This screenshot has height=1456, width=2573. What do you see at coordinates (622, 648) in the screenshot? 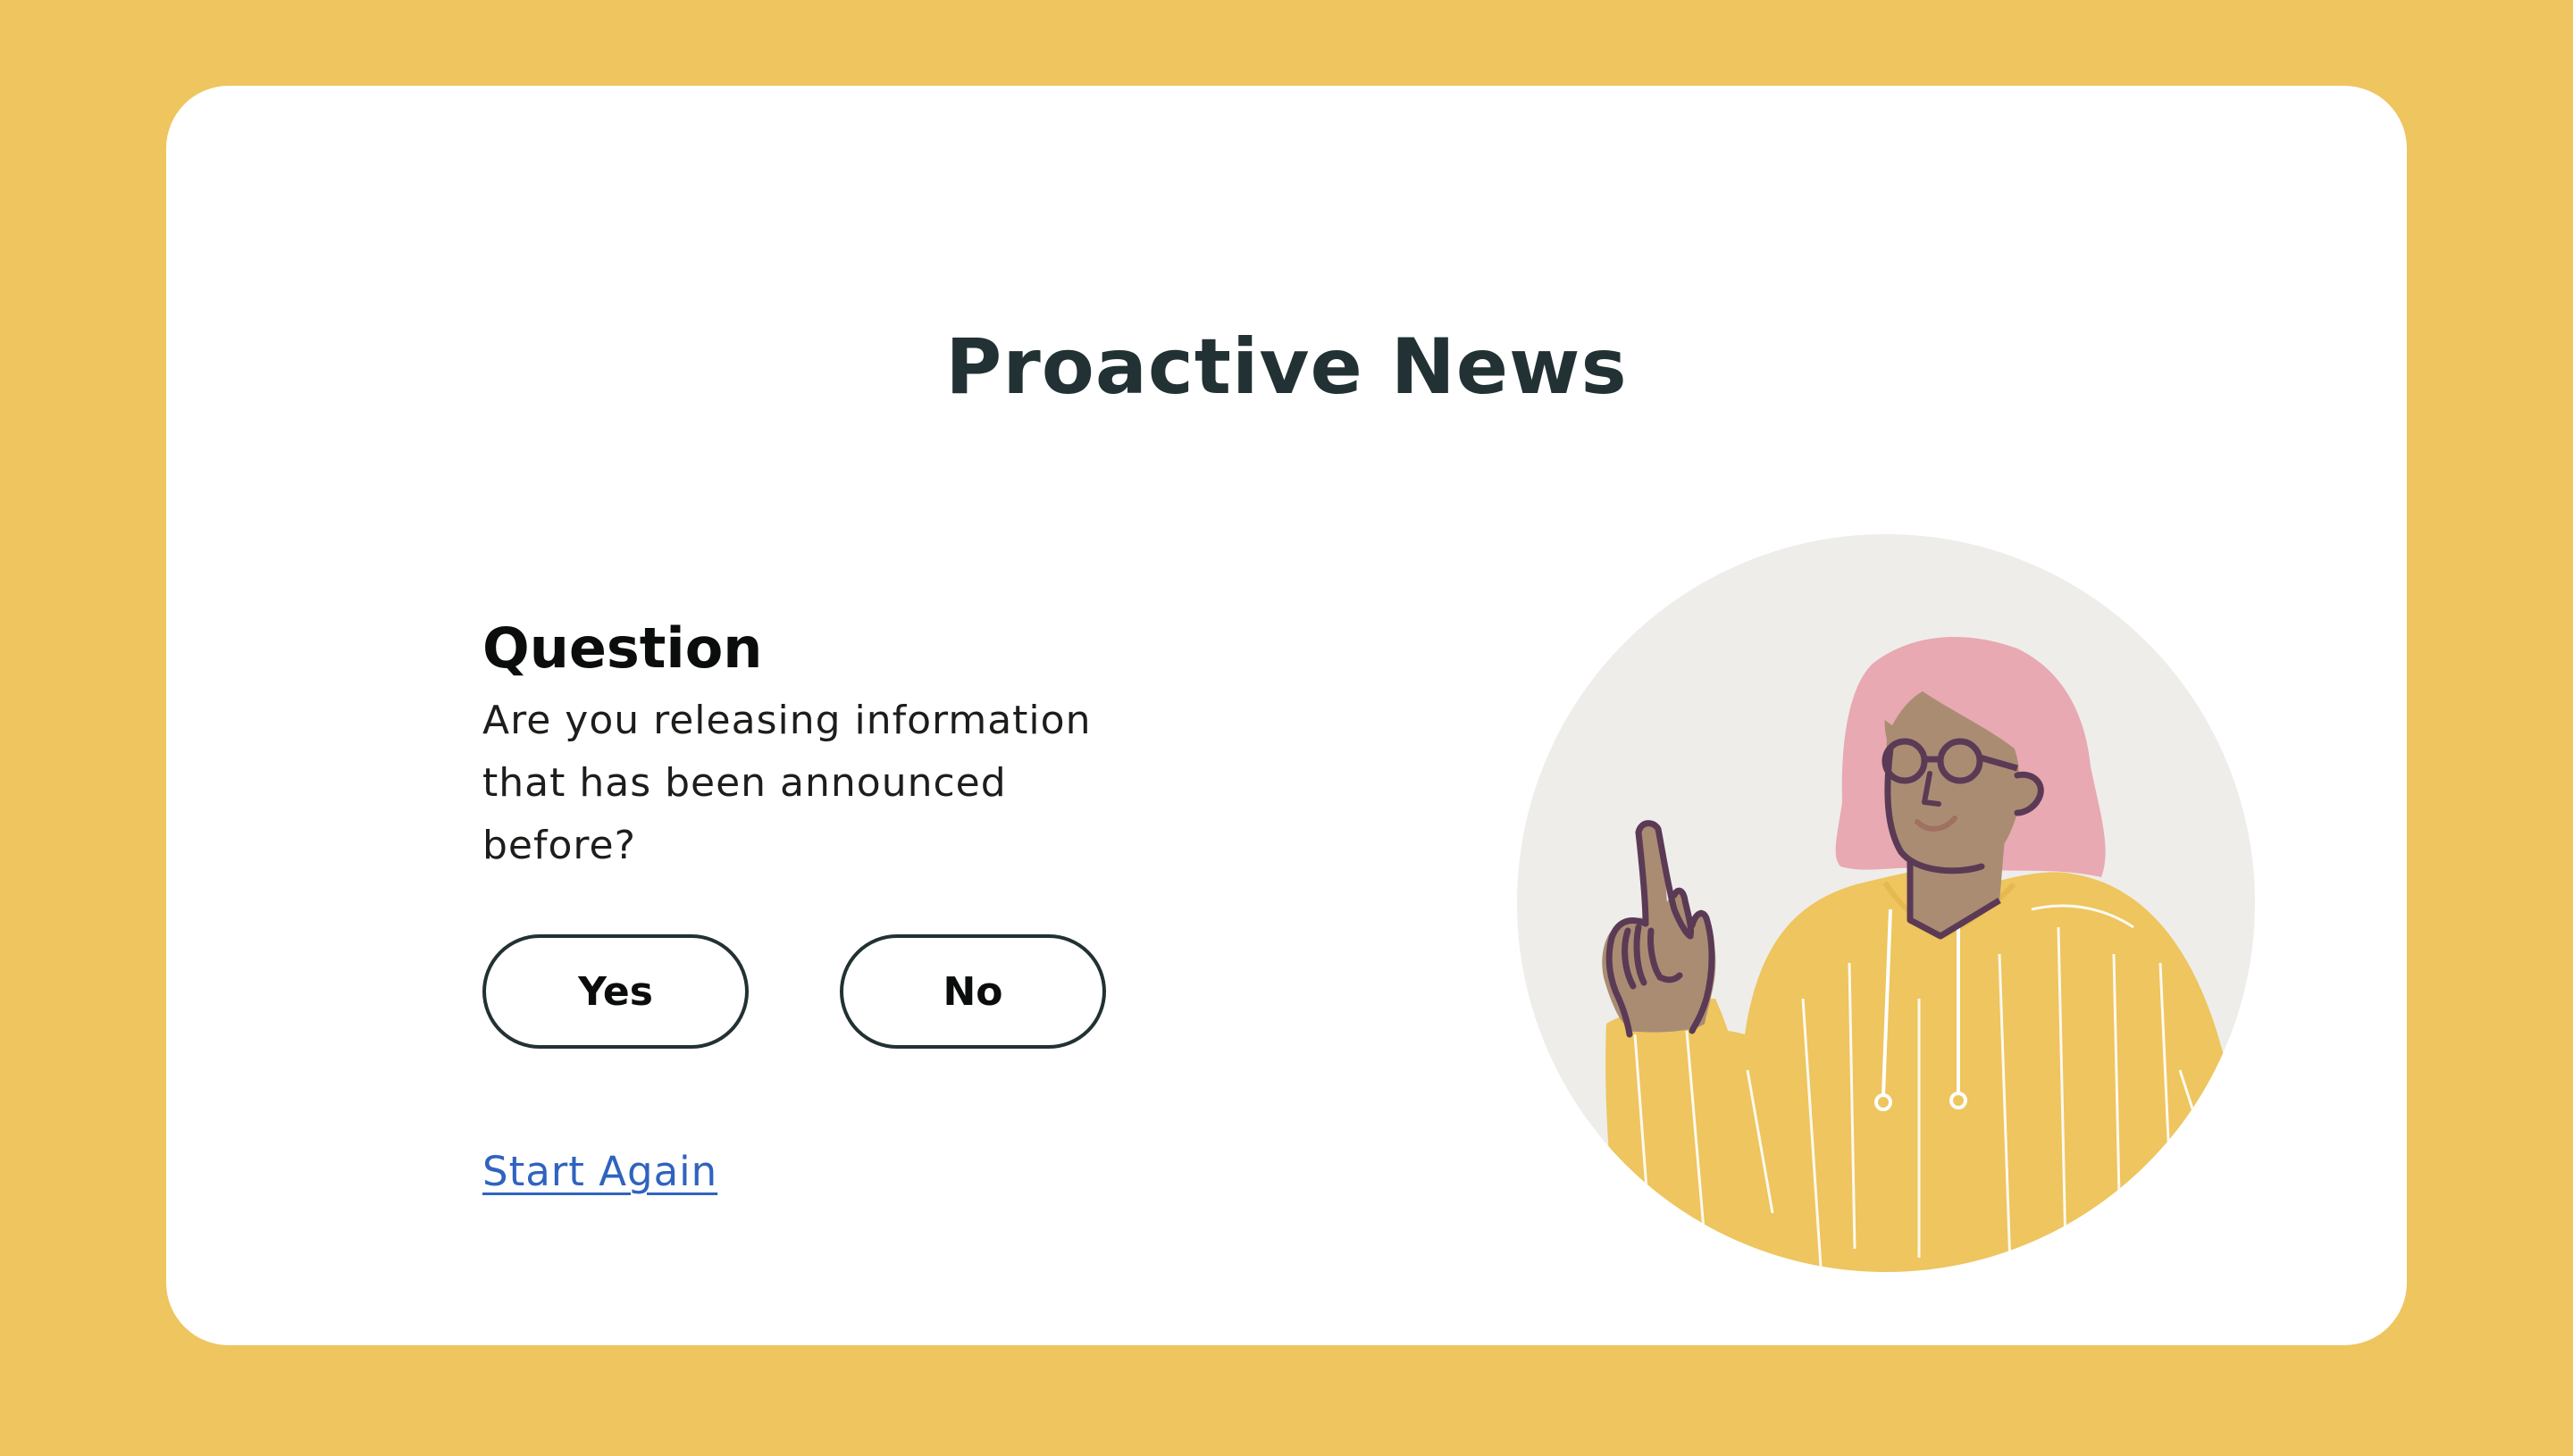
I see `question-heading: Question` at bounding box center [622, 648].